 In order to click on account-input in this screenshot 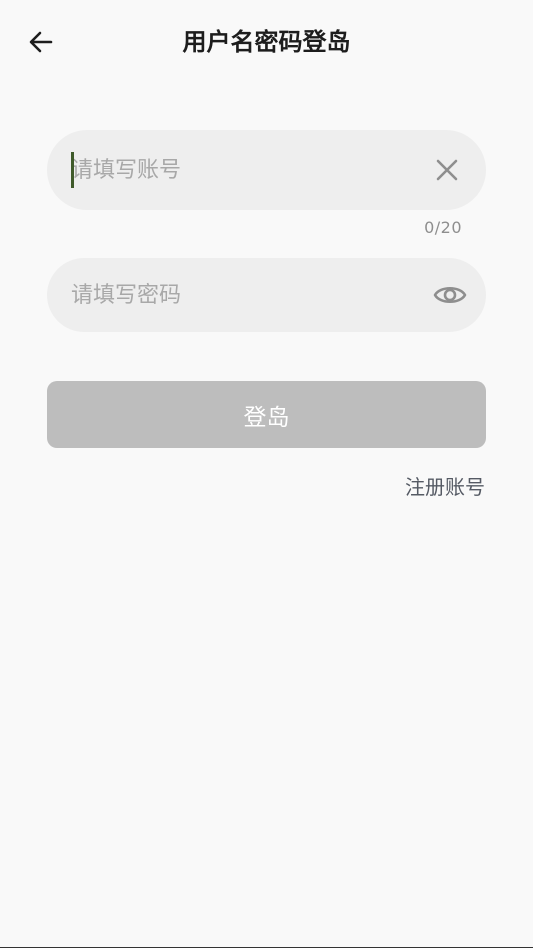, I will do `click(241, 170)`.